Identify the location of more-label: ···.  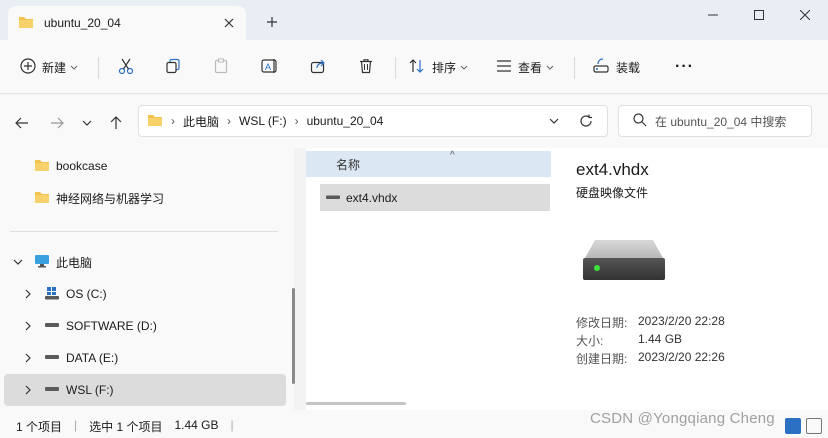
(684, 66).